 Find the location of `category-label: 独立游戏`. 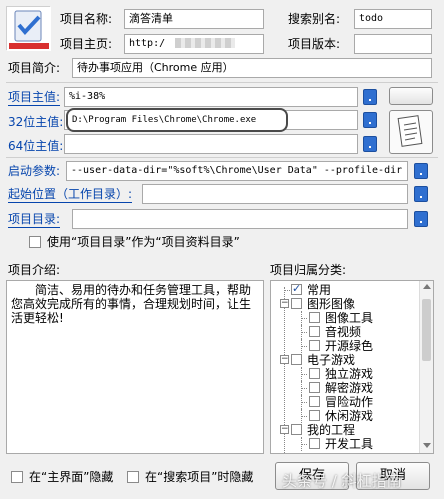

category-label: 独立游戏 is located at coordinates (349, 374).